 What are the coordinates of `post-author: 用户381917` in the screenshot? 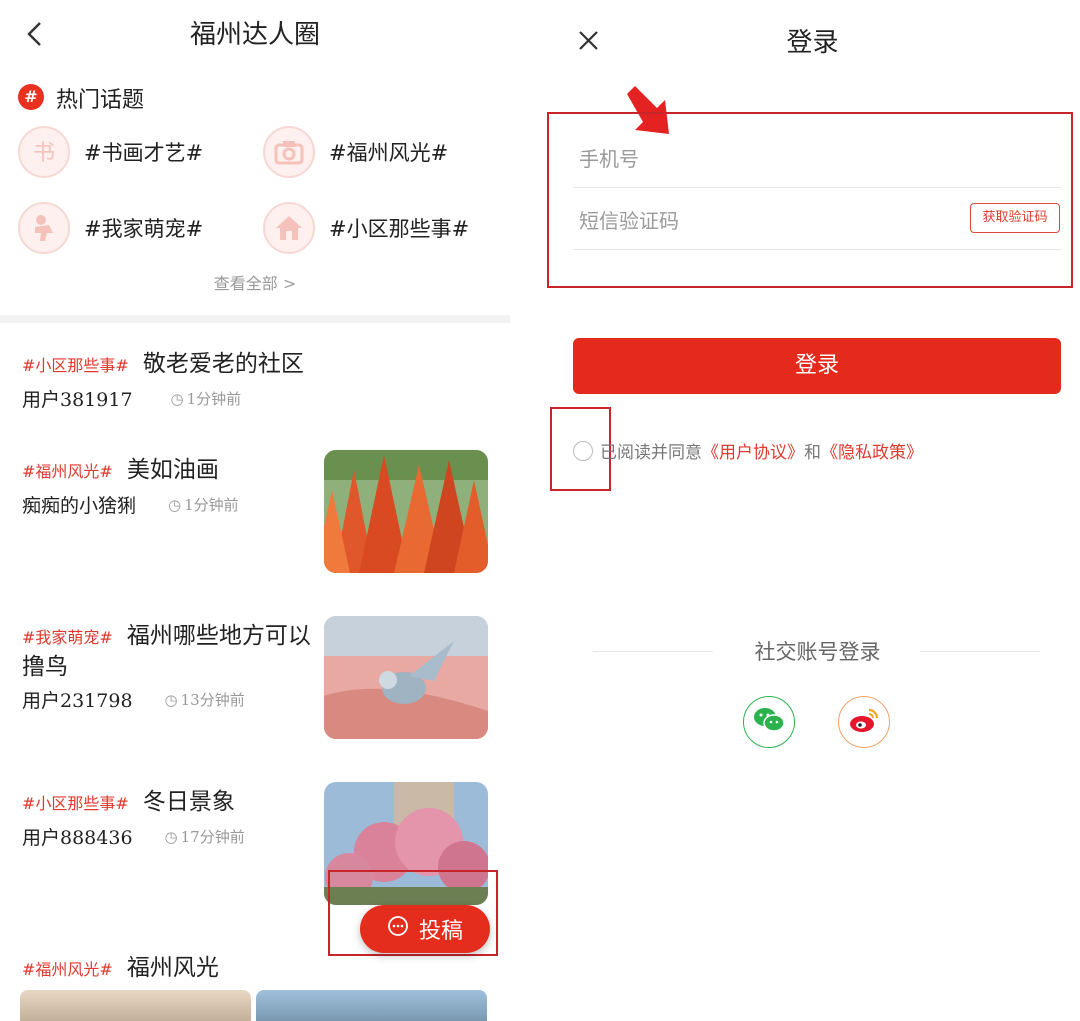 It's located at (77, 400).